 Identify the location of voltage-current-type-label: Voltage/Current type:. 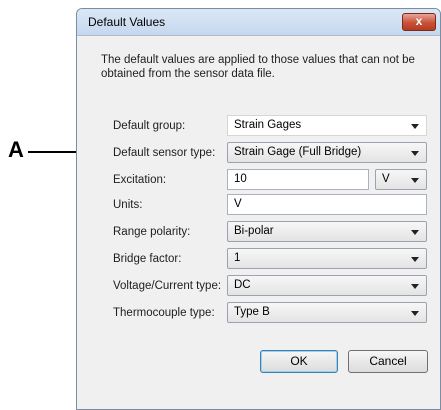
(167, 286).